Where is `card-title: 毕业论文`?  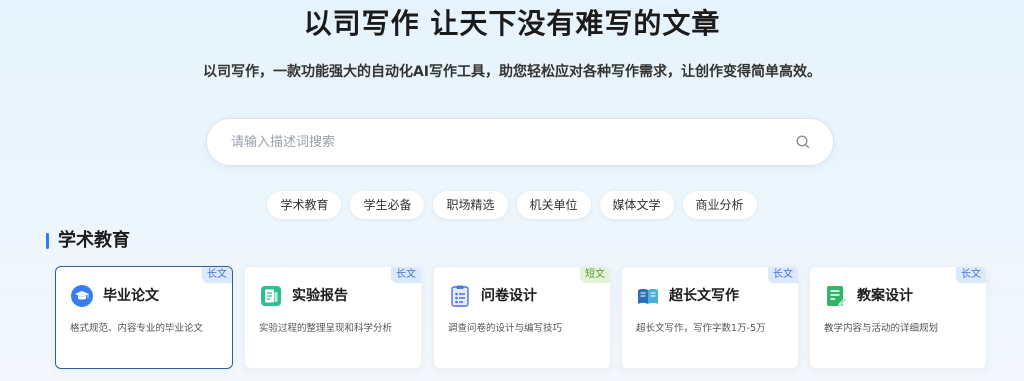
card-title: 毕业论文 is located at coordinates (131, 296).